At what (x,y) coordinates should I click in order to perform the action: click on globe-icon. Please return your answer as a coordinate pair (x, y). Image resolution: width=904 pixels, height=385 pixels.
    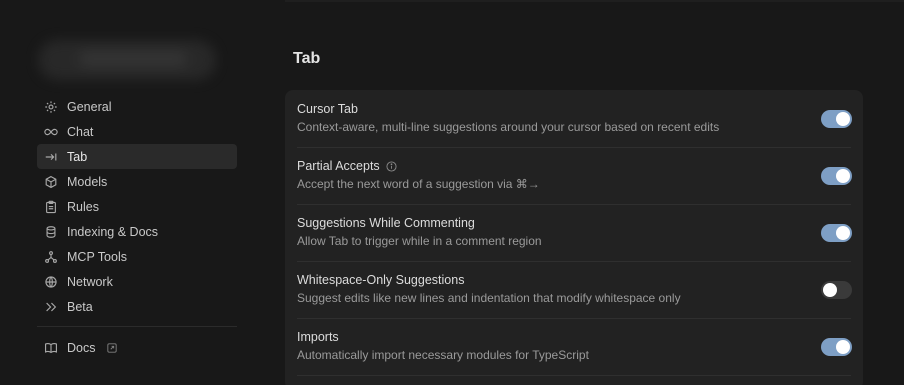
    Looking at the image, I should click on (51, 282).